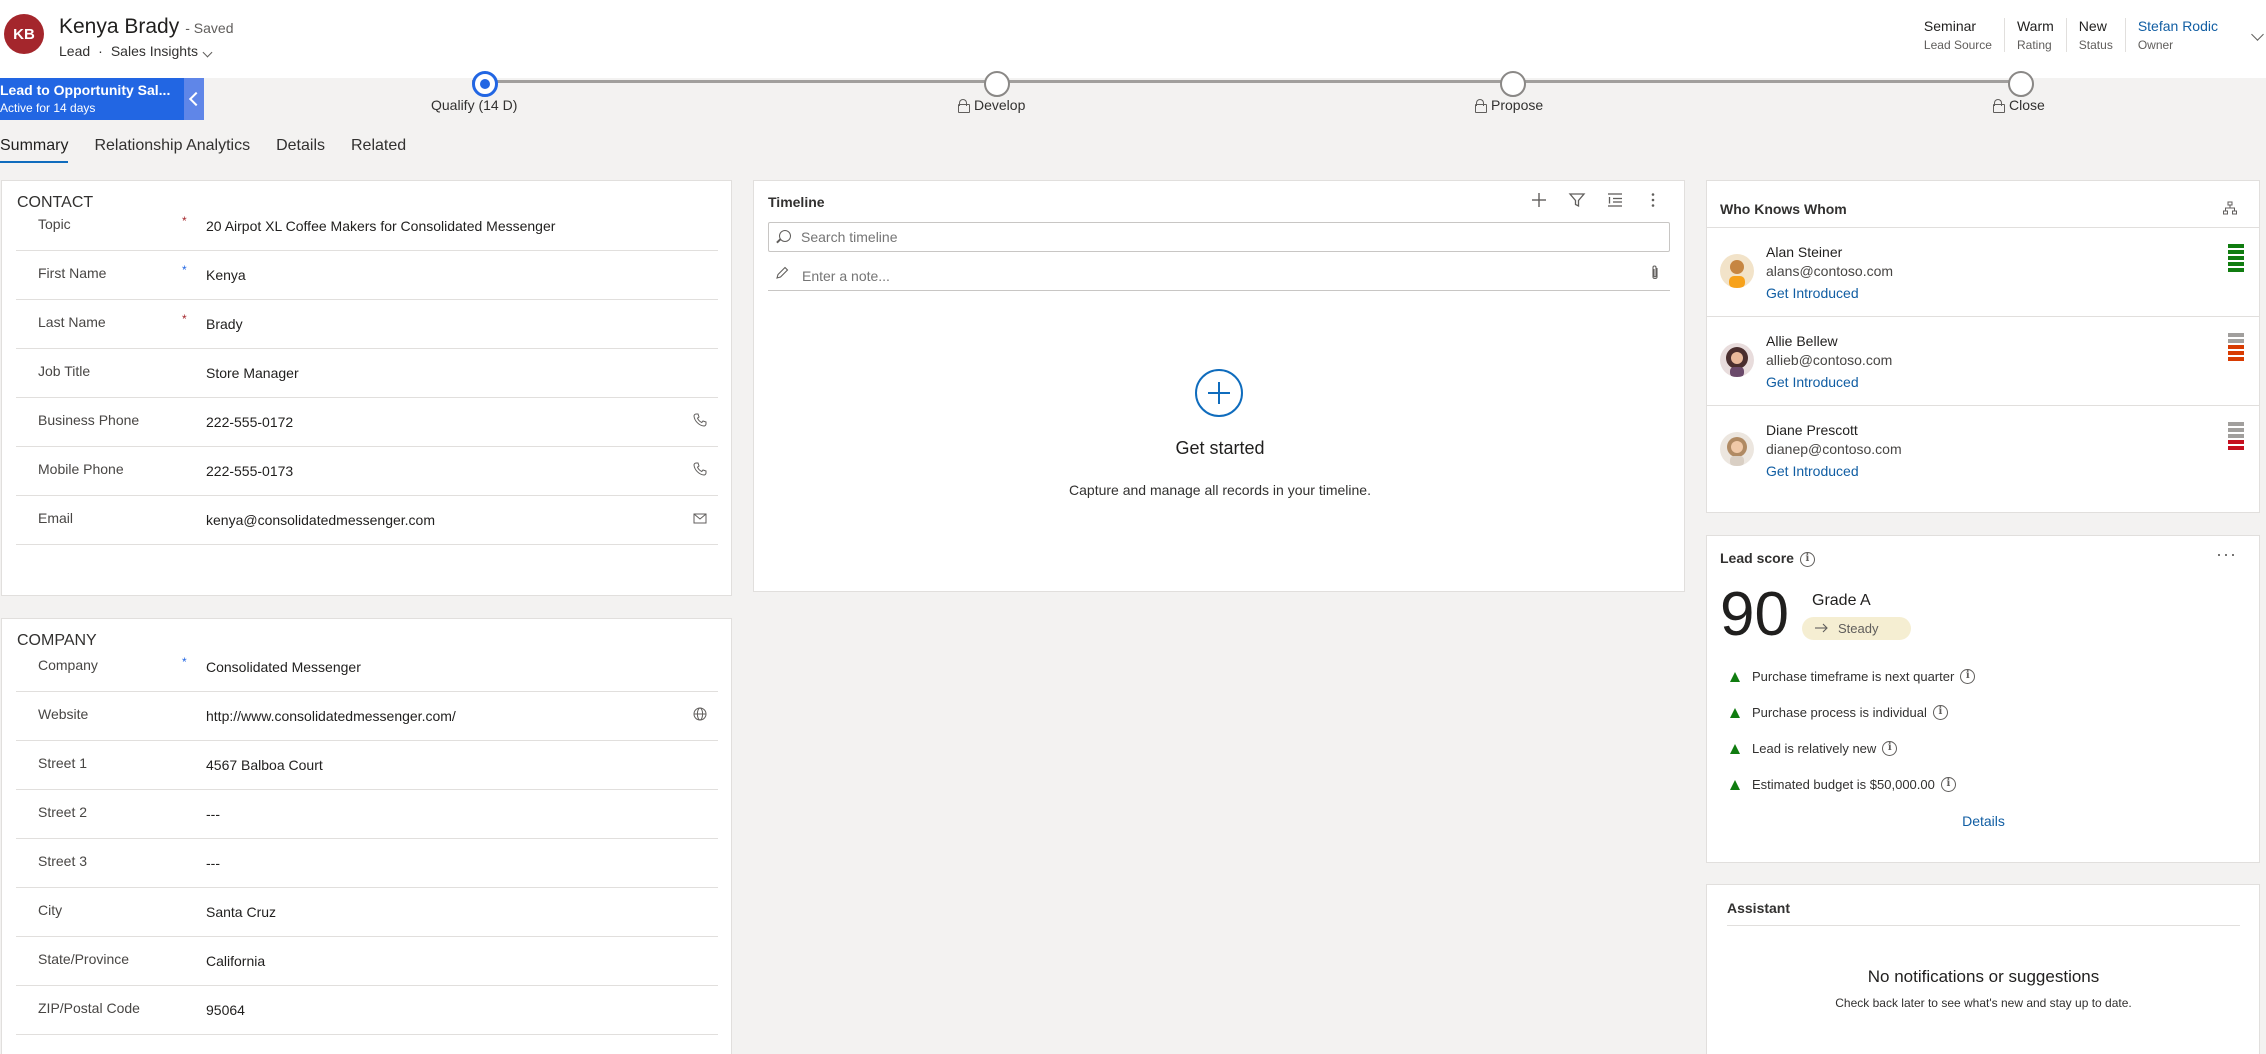 This screenshot has width=2266, height=1054. What do you see at coordinates (2257, 34) in the screenshot?
I see `expand-header-chevron-icon` at bounding box center [2257, 34].